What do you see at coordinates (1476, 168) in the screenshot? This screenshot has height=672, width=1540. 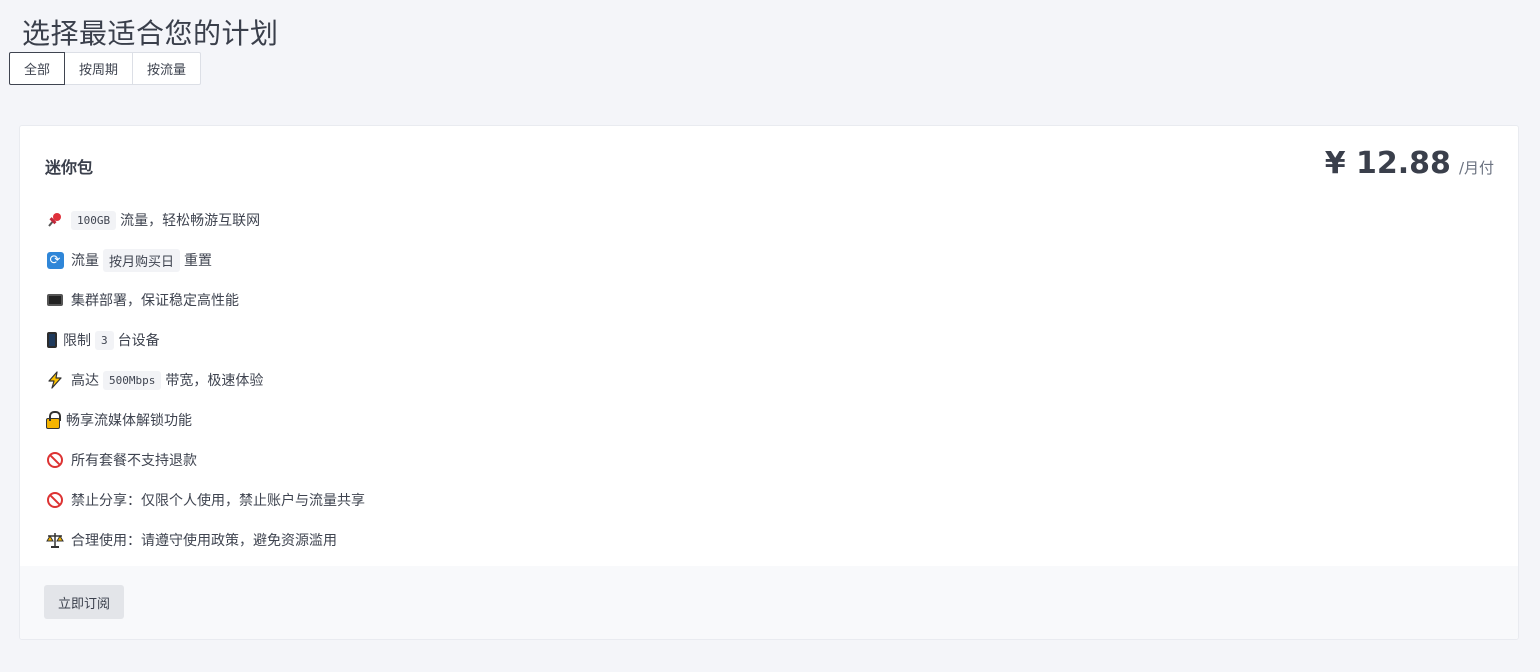 I see `price-unit: /月付` at bounding box center [1476, 168].